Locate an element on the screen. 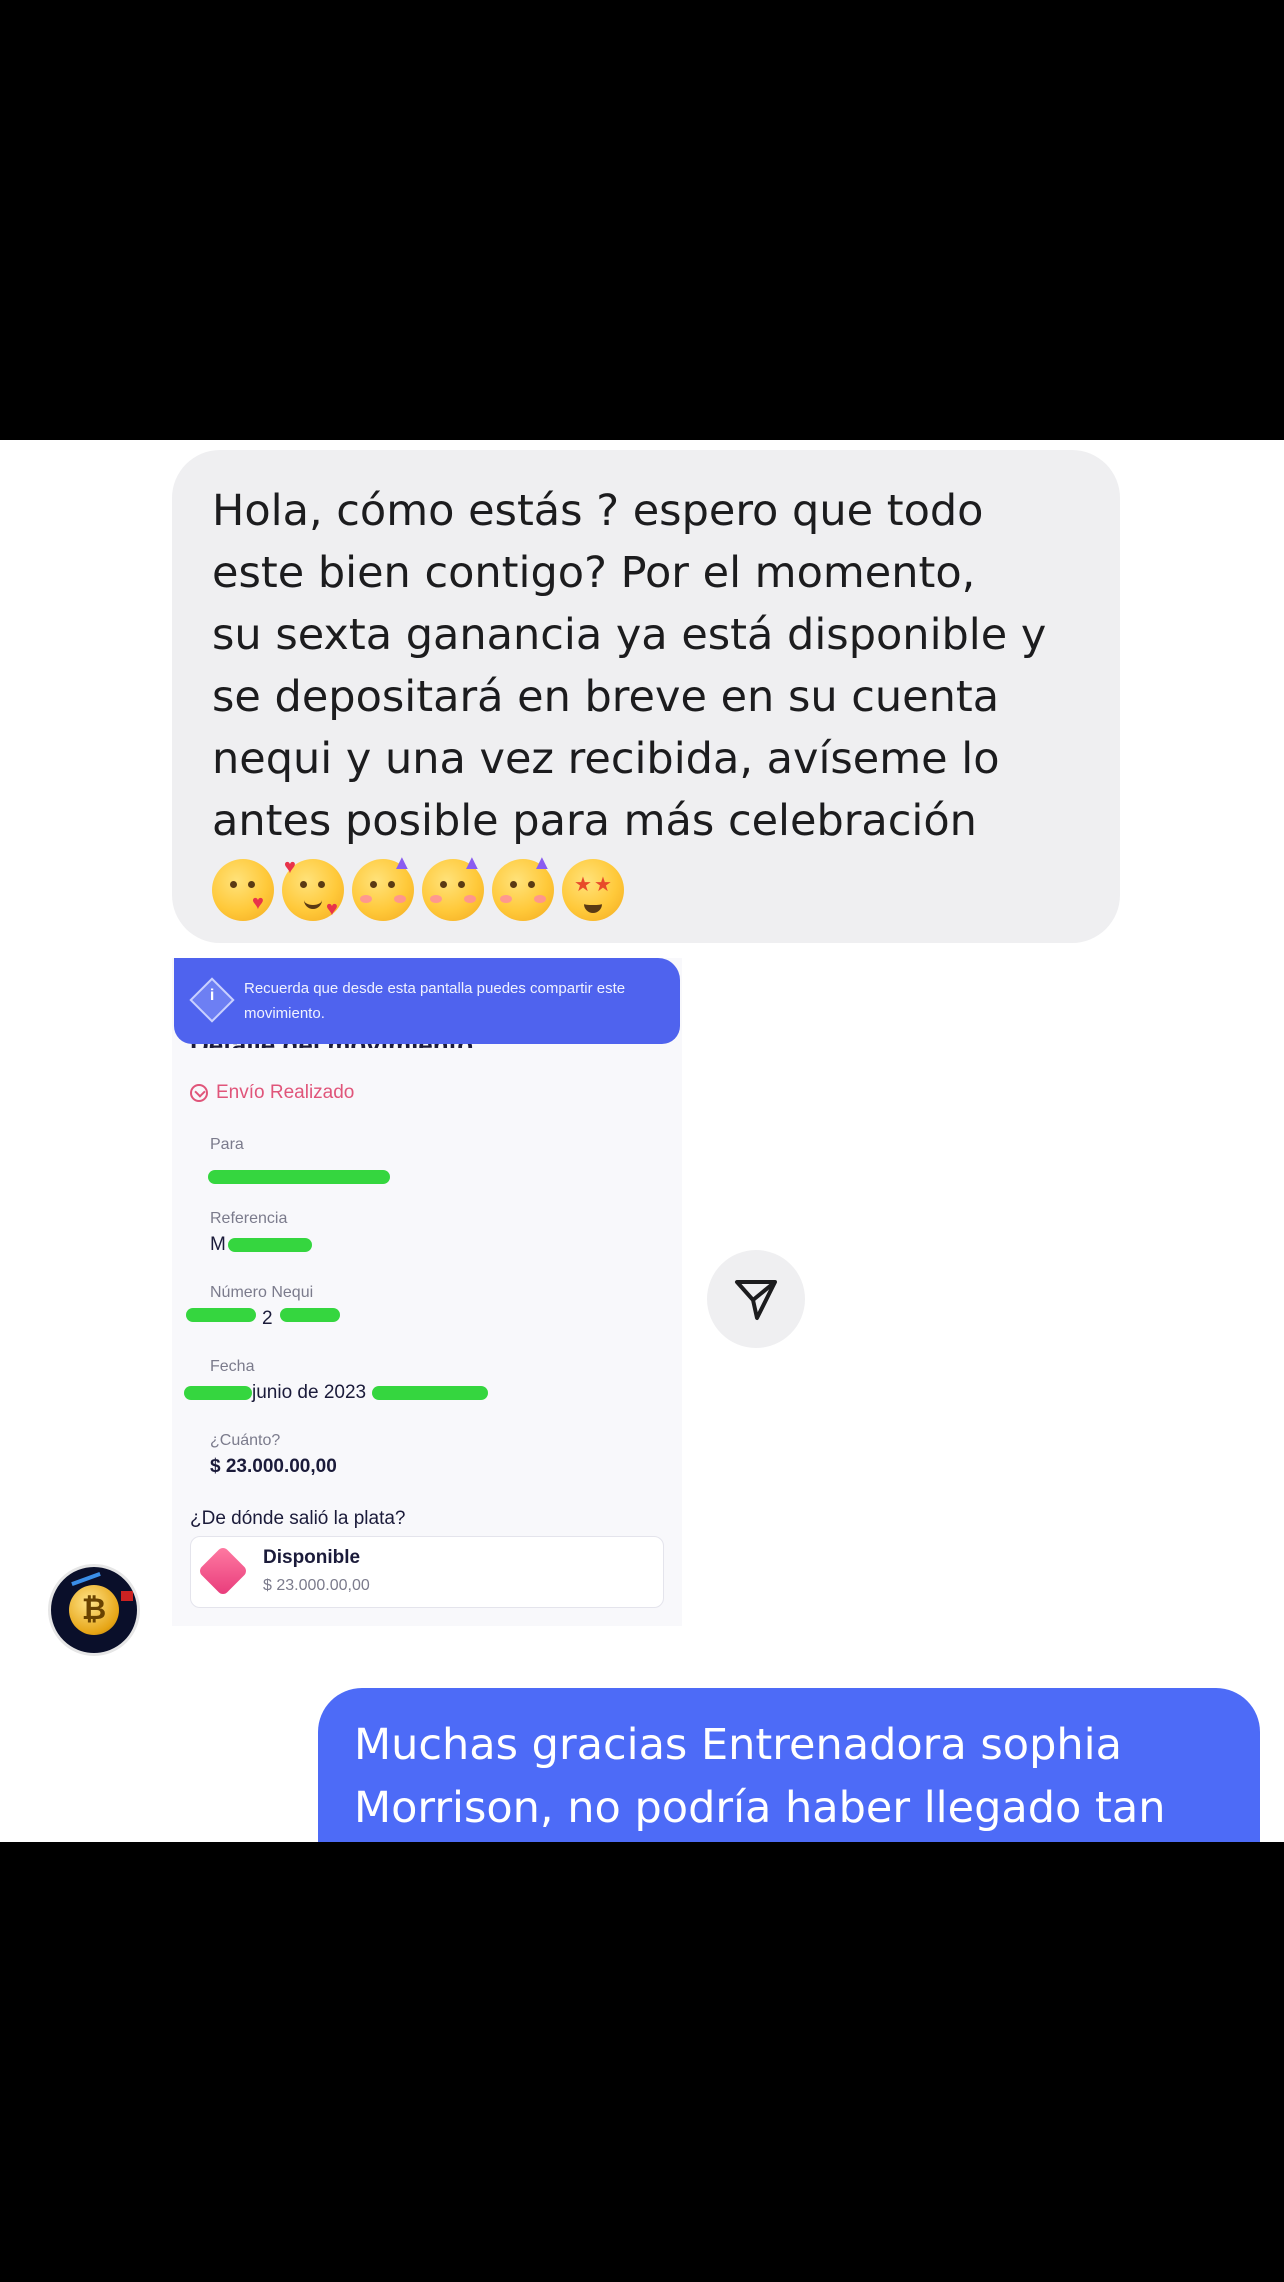  field-label-para: Para is located at coordinates (227, 1144).